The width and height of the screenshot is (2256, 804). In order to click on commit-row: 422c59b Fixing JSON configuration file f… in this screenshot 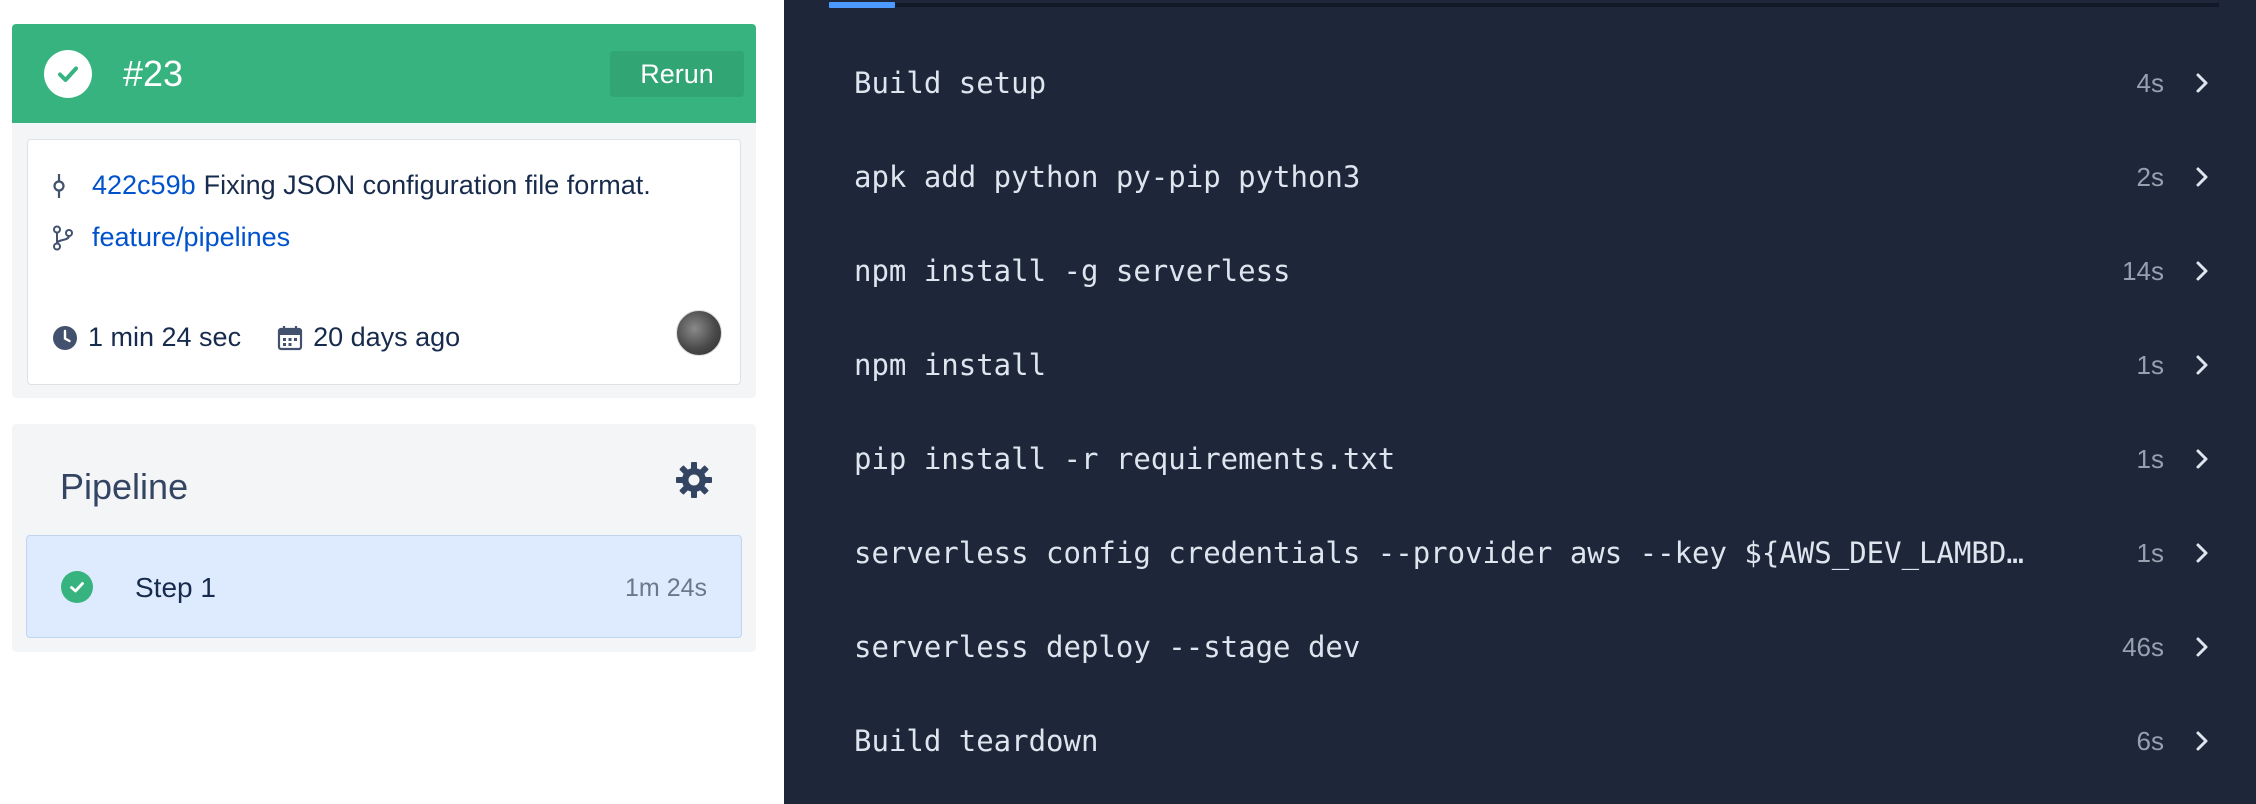, I will do `click(351, 185)`.